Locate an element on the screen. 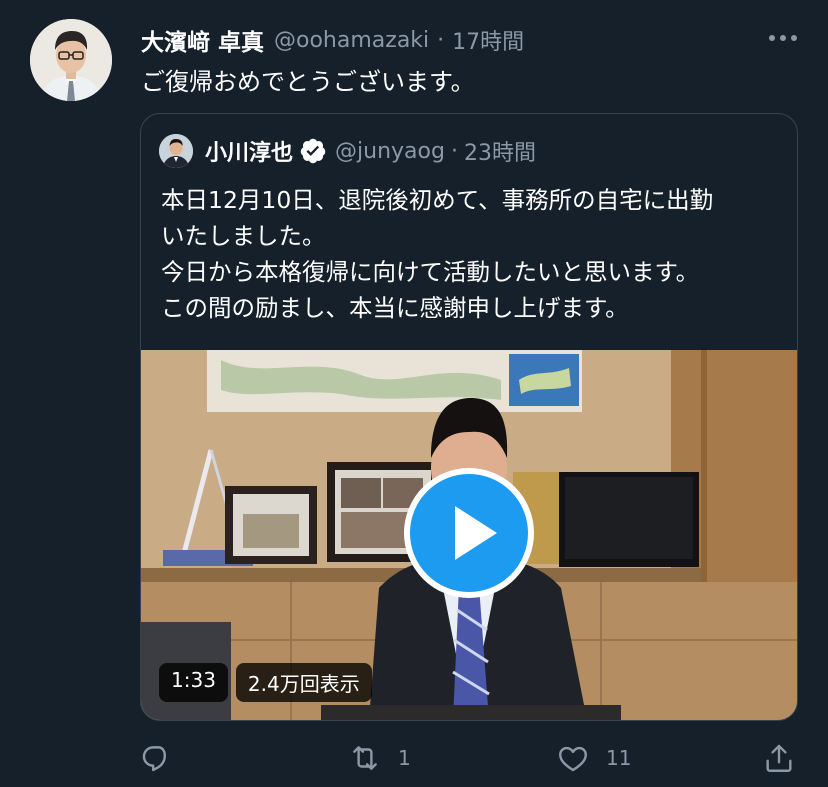 This screenshot has height=787, width=828. author-handle: @oohamazaki is located at coordinates (351, 40).